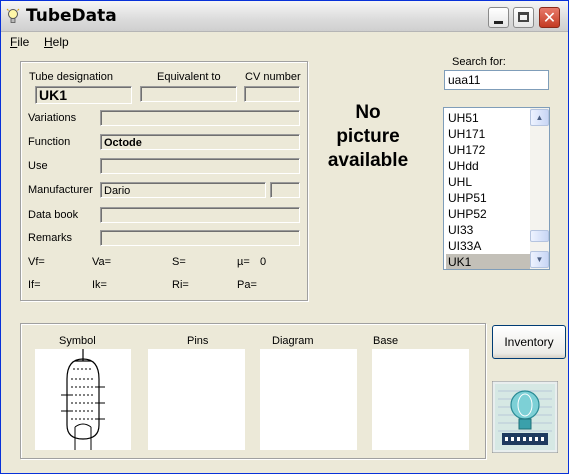  What do you see at coordinates (53, 215) in the screenshot?
I see `data-book-label: Data book` at bounding box center [53, 215].